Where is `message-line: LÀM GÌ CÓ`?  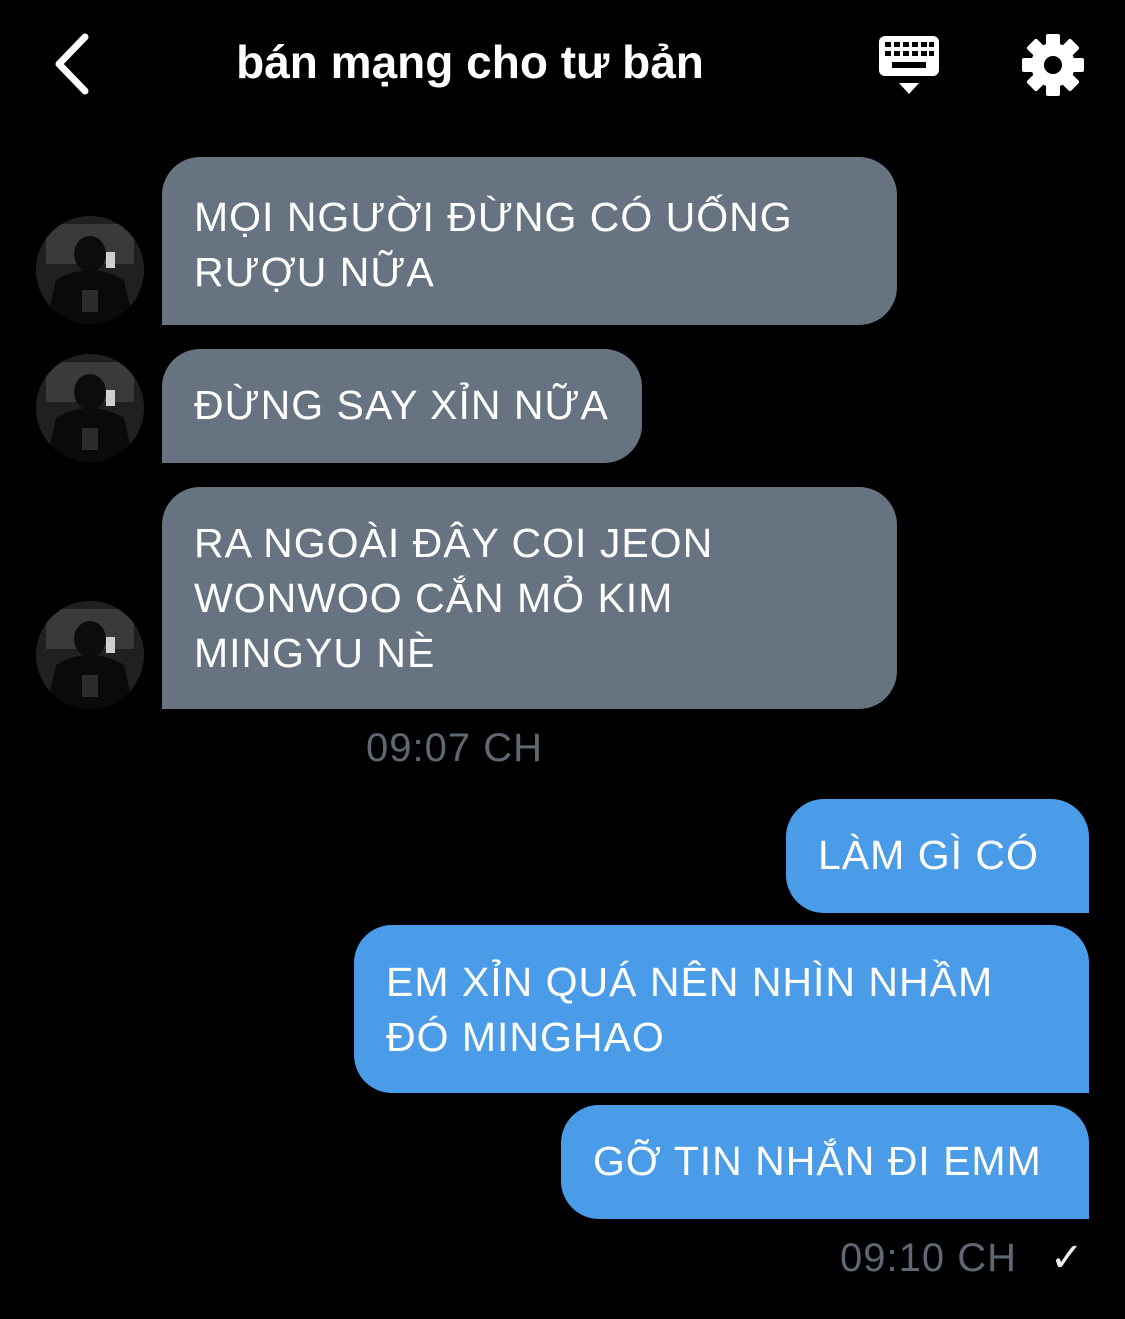 message-line: LÀM GÌ CÓ is located at coordinates (928, 855).